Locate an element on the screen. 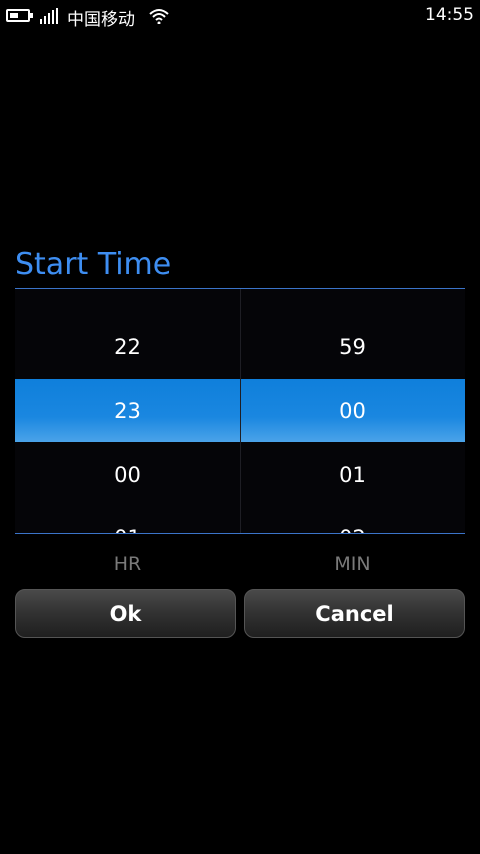 This screenshot has height=854, width=480. battery-icon is located at coordinates (18, 15).